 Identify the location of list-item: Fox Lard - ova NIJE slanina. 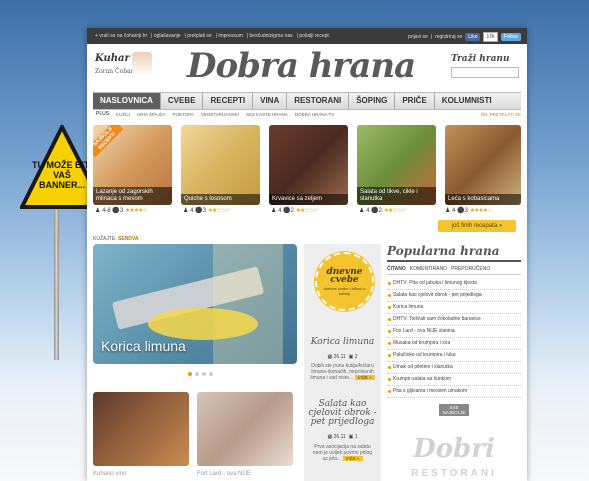
(454, 332).